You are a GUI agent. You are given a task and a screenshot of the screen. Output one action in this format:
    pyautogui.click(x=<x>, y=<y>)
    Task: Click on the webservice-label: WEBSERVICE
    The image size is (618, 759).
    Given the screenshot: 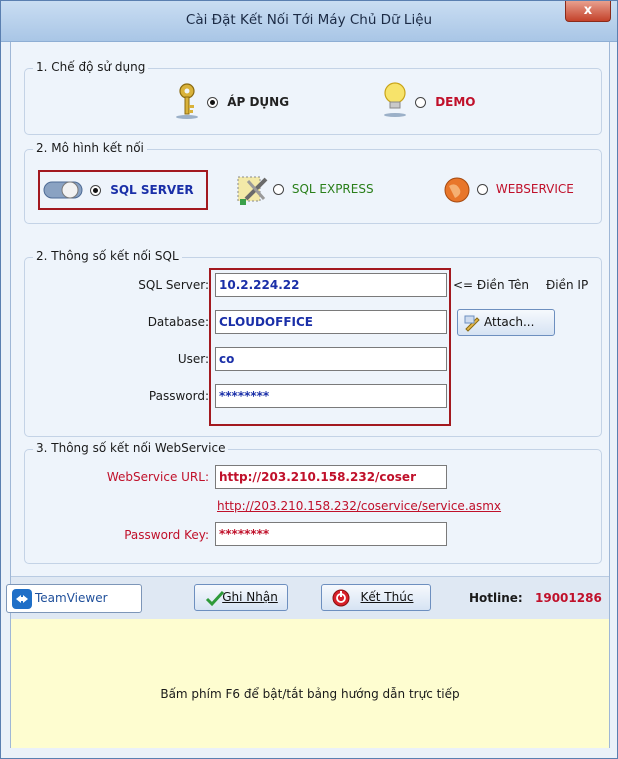 What is the action you would take?
    pyautogui.click(x=534, y=189)
    